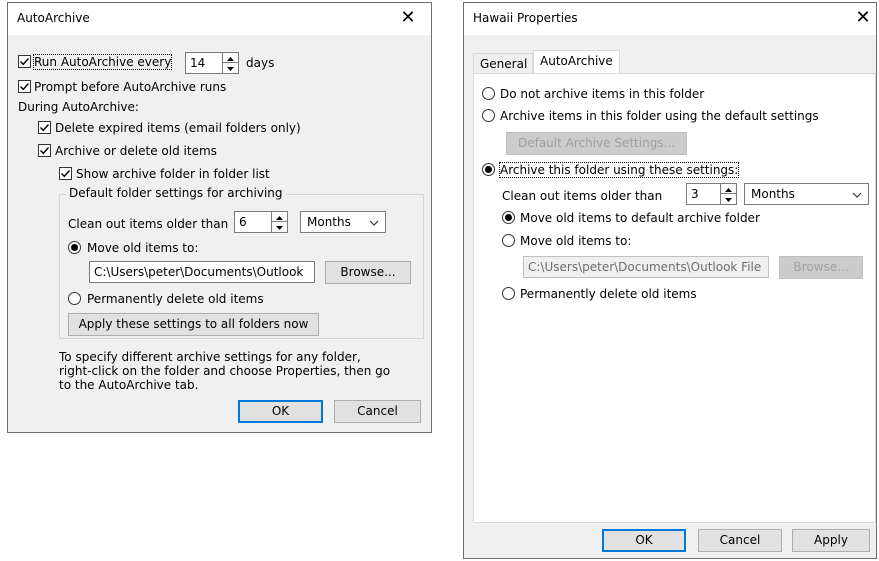 This screenshot has width=879, height=561. I want to click on show-archive-folder-label: Show archive folder in folder list, so click(173, 174).